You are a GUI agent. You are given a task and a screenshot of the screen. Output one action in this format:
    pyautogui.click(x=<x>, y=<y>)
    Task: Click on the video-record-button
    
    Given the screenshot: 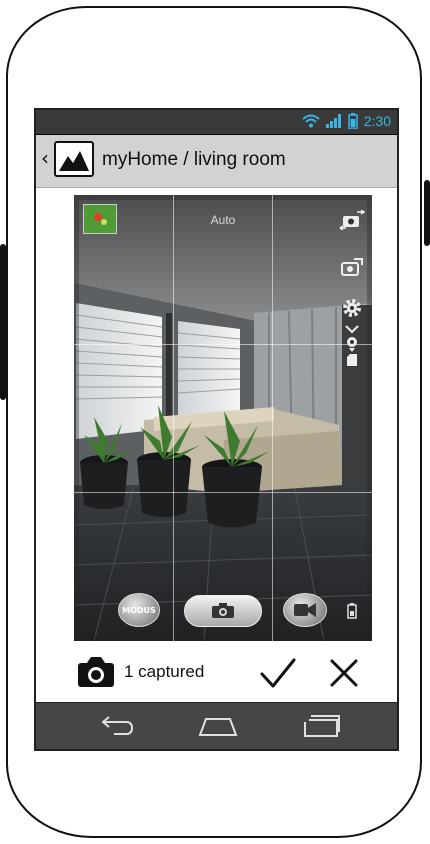 What is the action you would take?
    pyautogui.click(x=305, y=610)
    